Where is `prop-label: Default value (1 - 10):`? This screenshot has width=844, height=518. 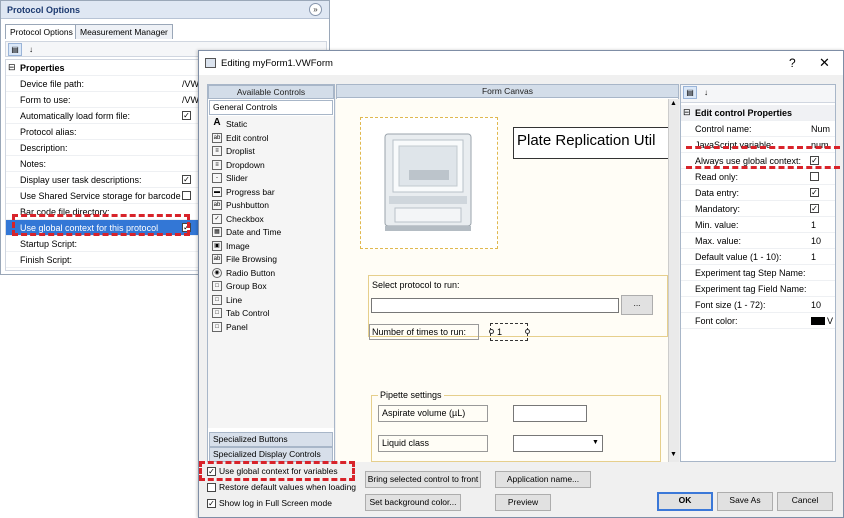
prop-label: Default value (1 - 10): is located at coordinates (738, 257).